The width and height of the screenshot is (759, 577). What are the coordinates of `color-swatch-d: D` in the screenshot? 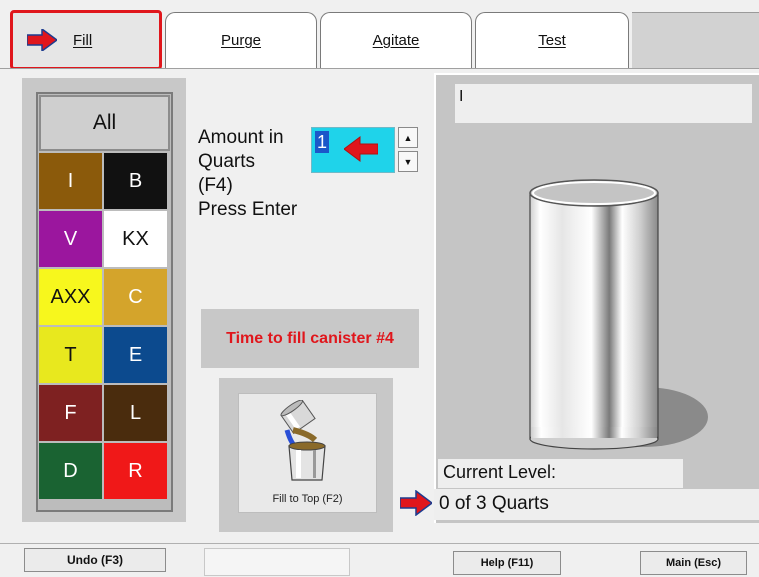 It's located at (70, 471).